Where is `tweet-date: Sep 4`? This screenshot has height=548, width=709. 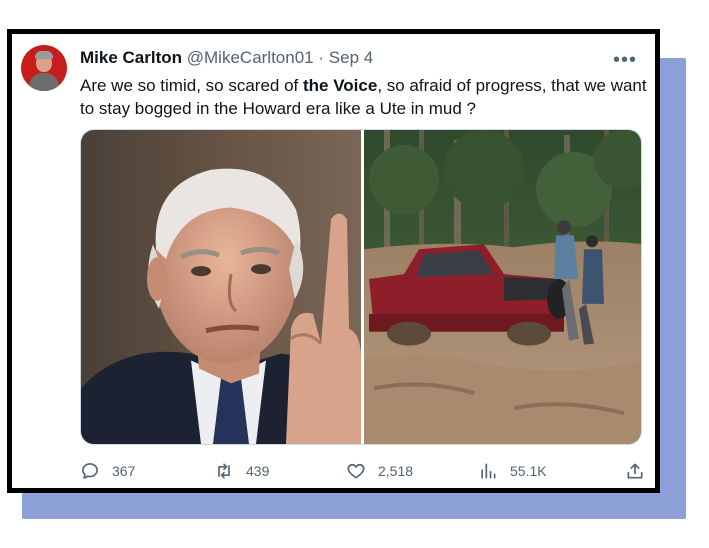
tweet-date: Sep 4 is located at coordinates (351, 57).